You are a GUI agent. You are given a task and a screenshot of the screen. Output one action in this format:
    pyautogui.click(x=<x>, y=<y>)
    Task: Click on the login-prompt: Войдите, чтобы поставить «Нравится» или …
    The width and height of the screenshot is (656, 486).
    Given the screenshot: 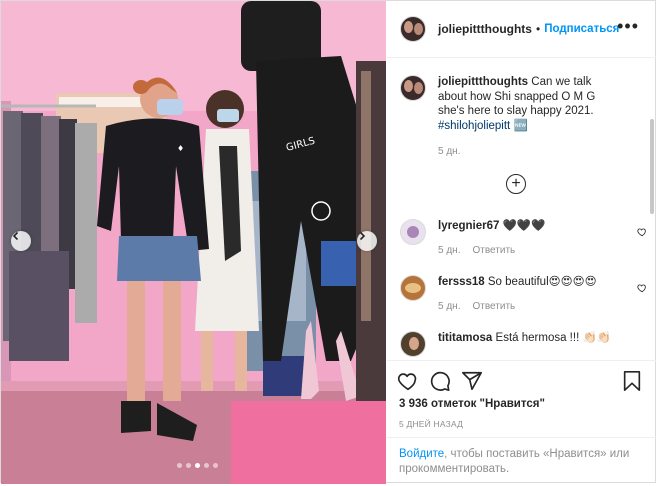 What is the action you would take?
    pyautogui.click(x=521, y=461)
    